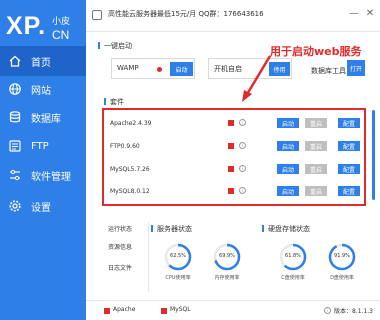 Image resolution: width=380 pixels, height=320 pixels. What do you see at coordinates (286, 229) in the screenshot?
I see `disk-status-title: 硬盘存储状态` at bounding box center [286, 229].